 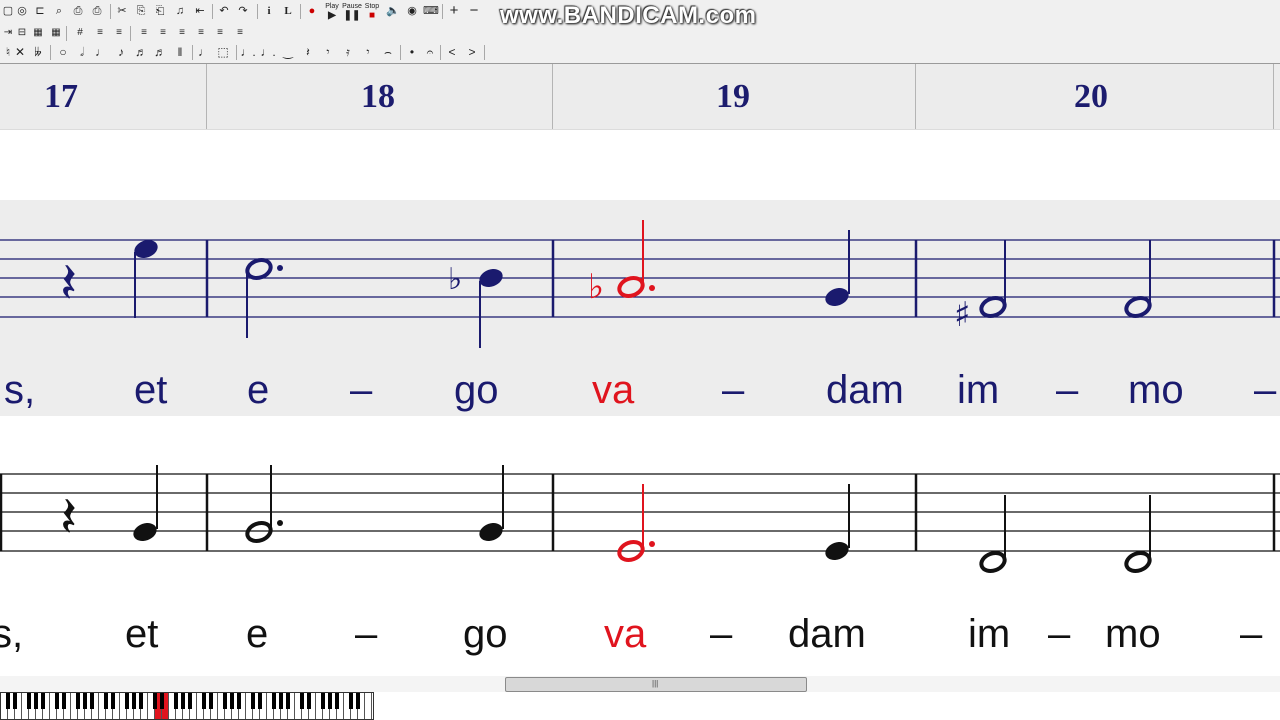 I want to click on print-icon: ⎙, so click(x=97, y=11).